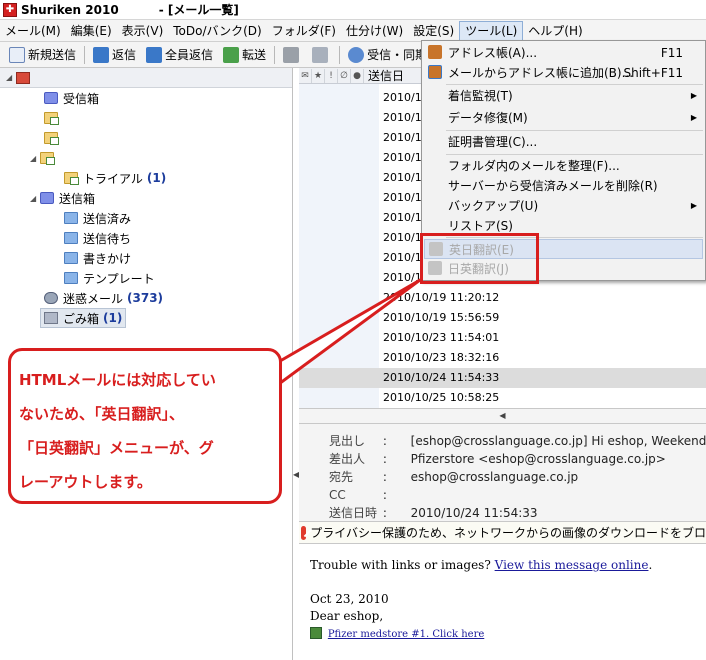  What do you see at coordinates (555, 31) in the screenshot?
I see `menu-help: ヘルプ(H)` at bounding box center [555, 31].